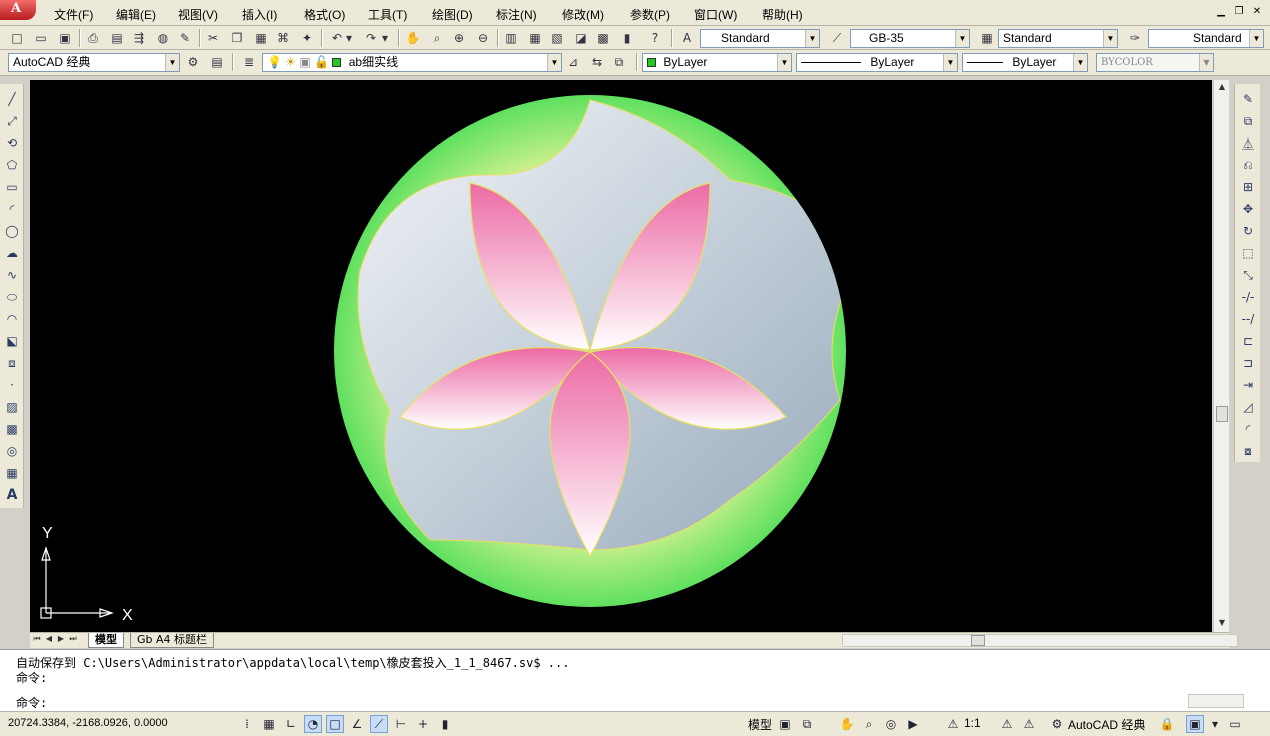 This screenshot has width=1270, height=736. What do you see at coordinates (423, 724) in the screenshot?
I see `dynamic-input-icon: +` at bounding box center [423, 724].